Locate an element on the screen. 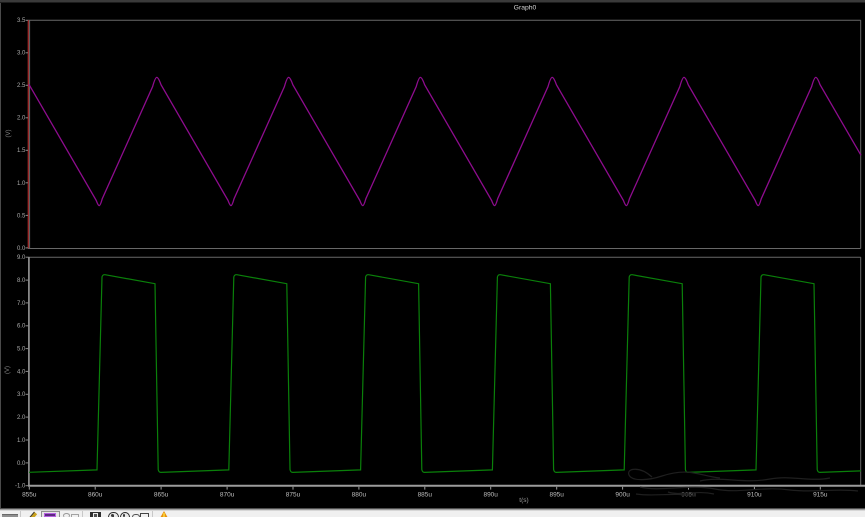  svg-text: 910u is located at coordinates (754, 495).